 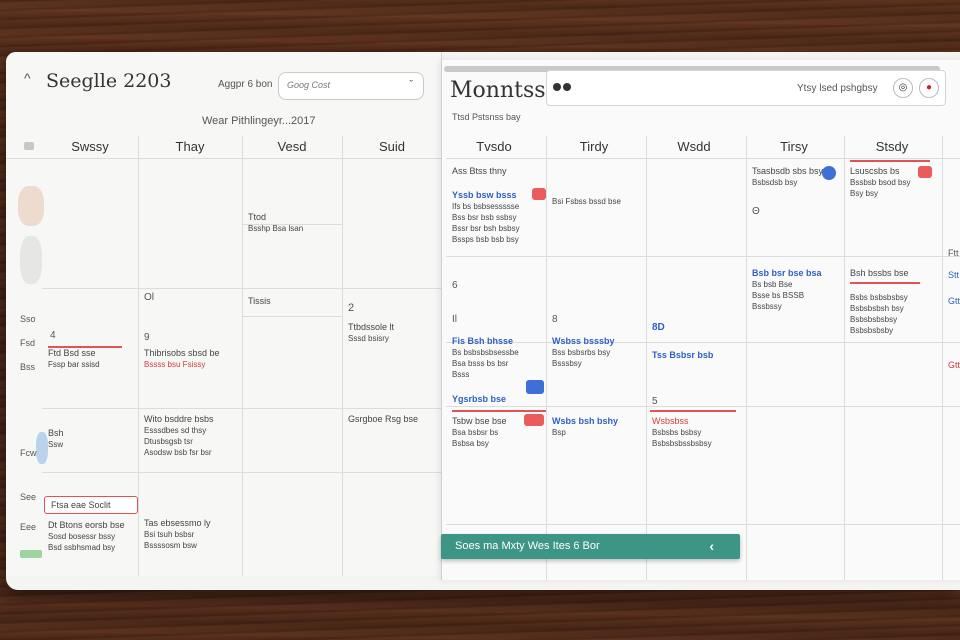 What do you see at coordinates (484, 195) in the screenshot?
I see `event-title: Yssb bsw bsss` at bounding box center [484, 195].